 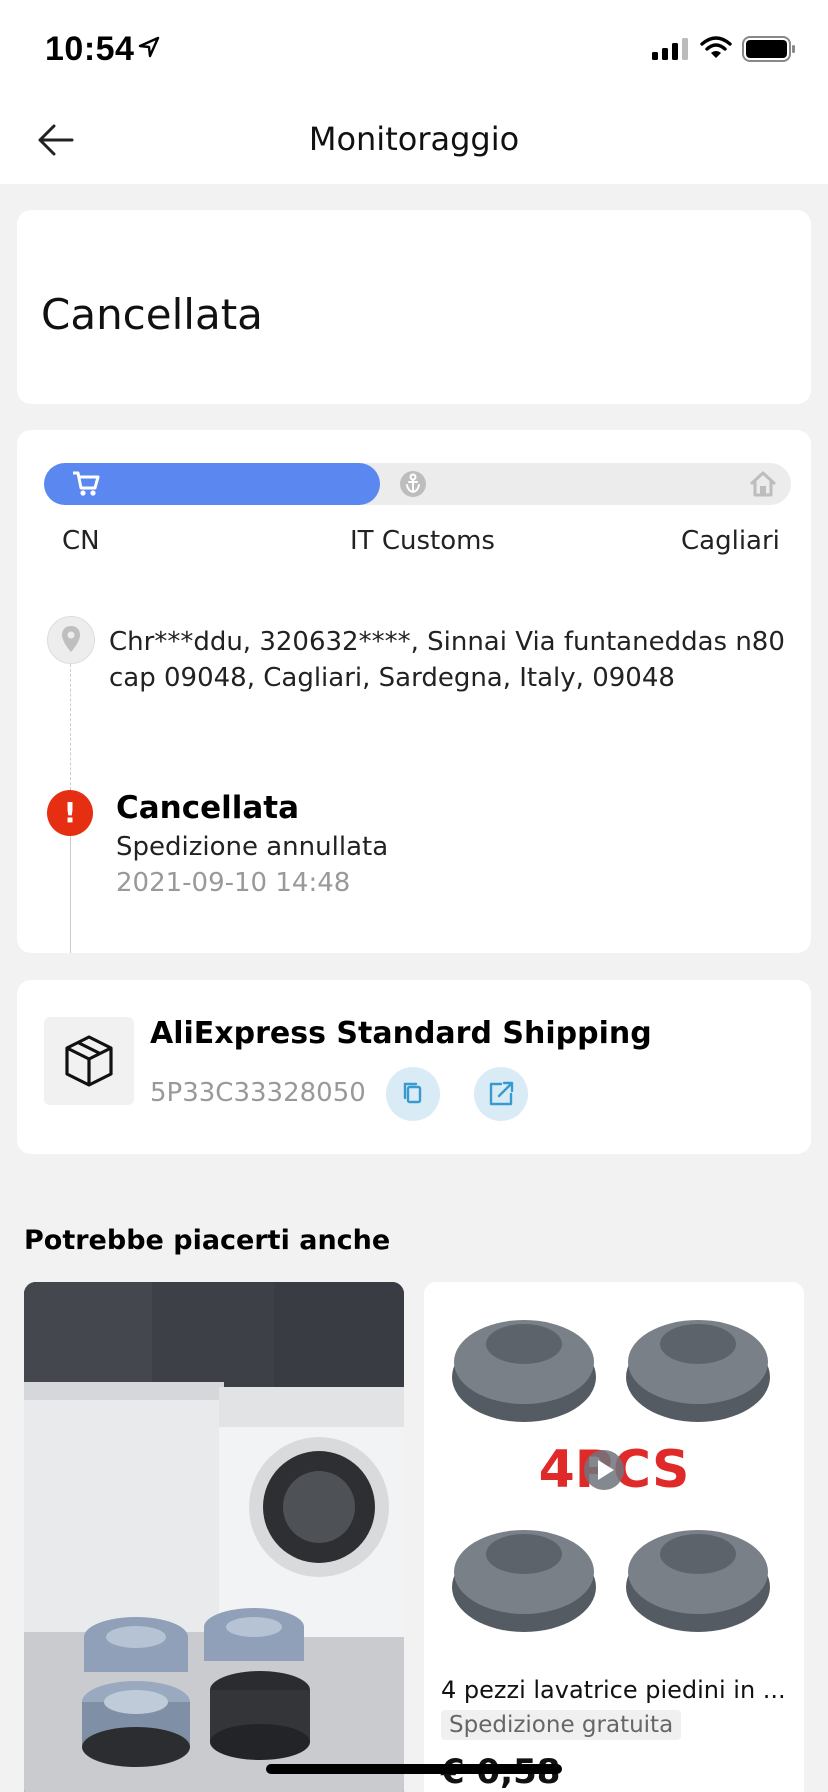 What do you see at coordinates (208, 808) in the screenshot?
I see `event-title: Cancellata` at bounding box center [208, 808].